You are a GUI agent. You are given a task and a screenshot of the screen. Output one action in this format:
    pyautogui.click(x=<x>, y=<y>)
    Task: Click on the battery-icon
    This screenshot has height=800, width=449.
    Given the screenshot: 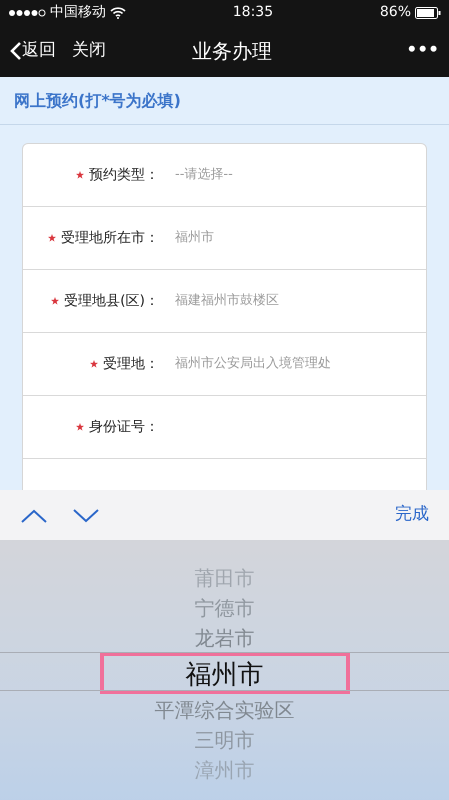 What is the action you would take?
    pyautogui.click(x=428, y=12)
    